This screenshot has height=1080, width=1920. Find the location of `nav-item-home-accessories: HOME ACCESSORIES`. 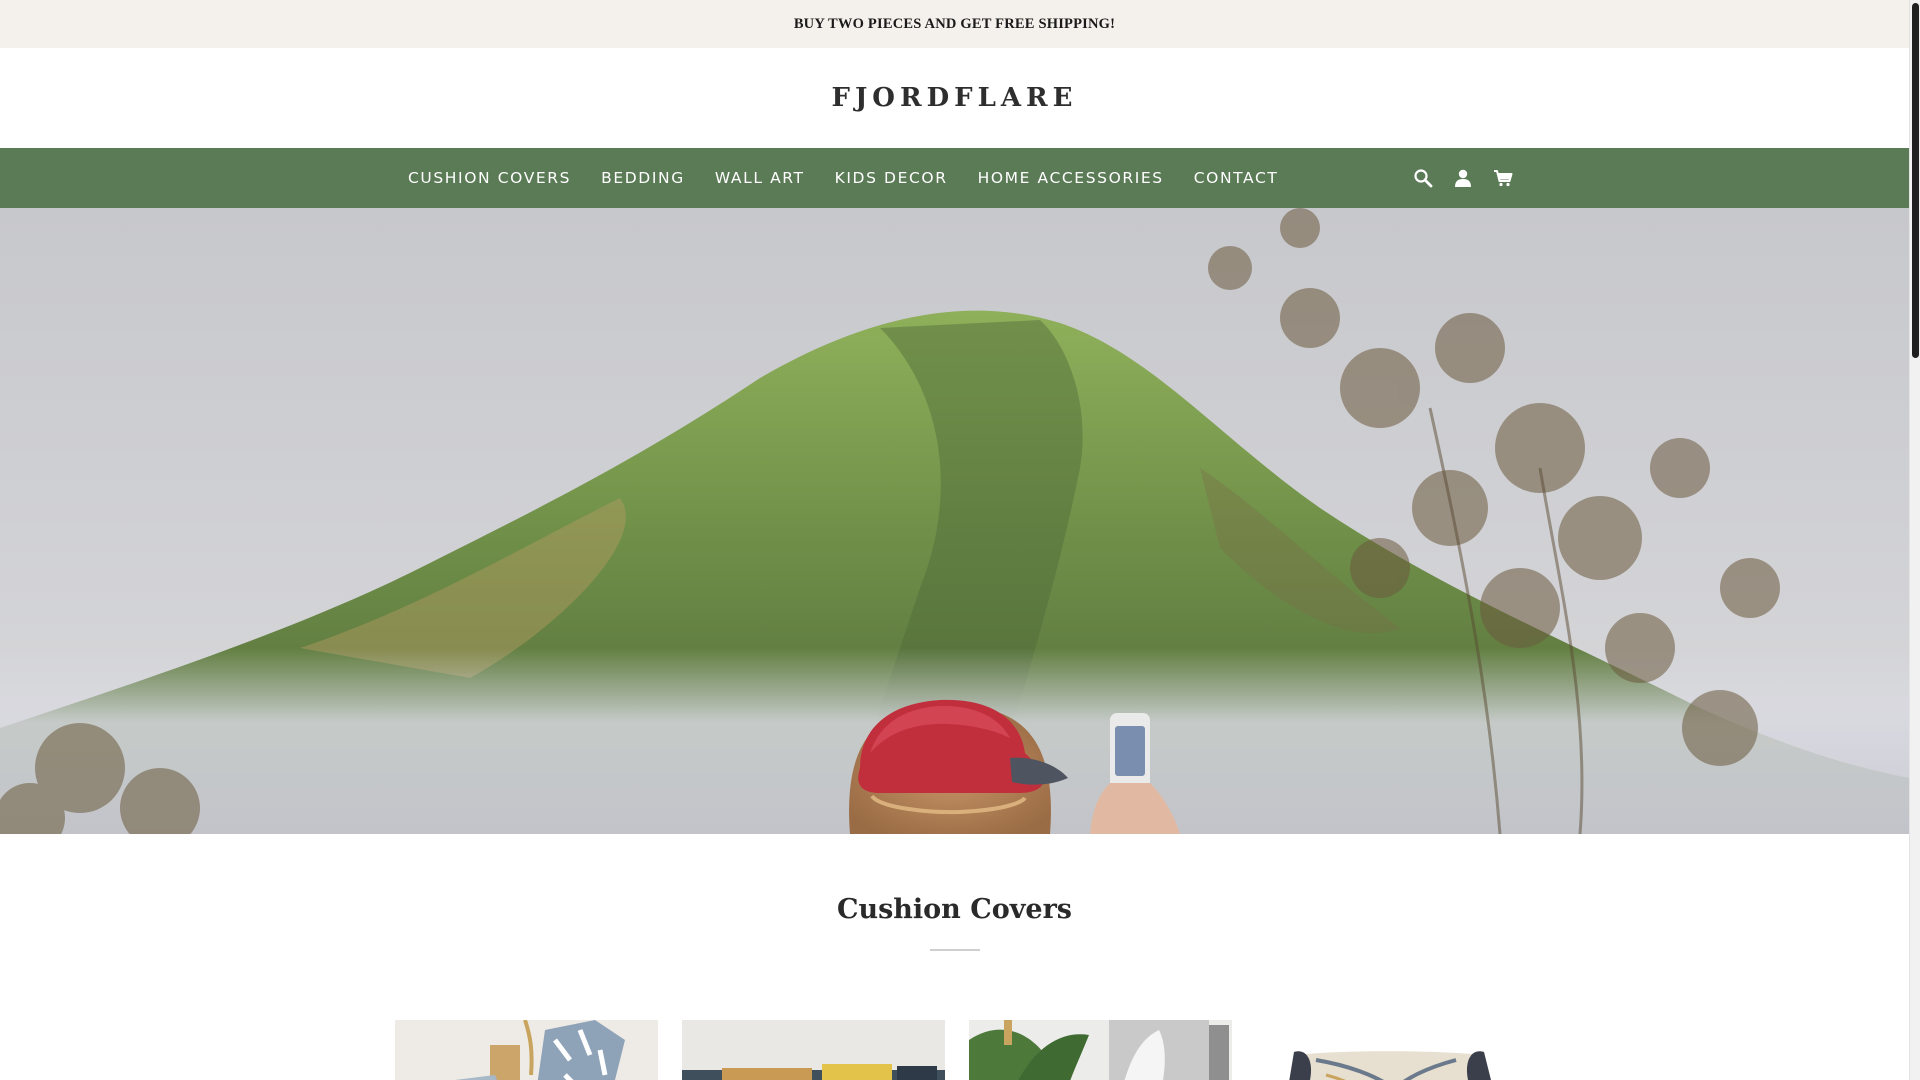

nav-item-home-accessories: HOME ACCESSORIES is located at coordinates (1071, 178).